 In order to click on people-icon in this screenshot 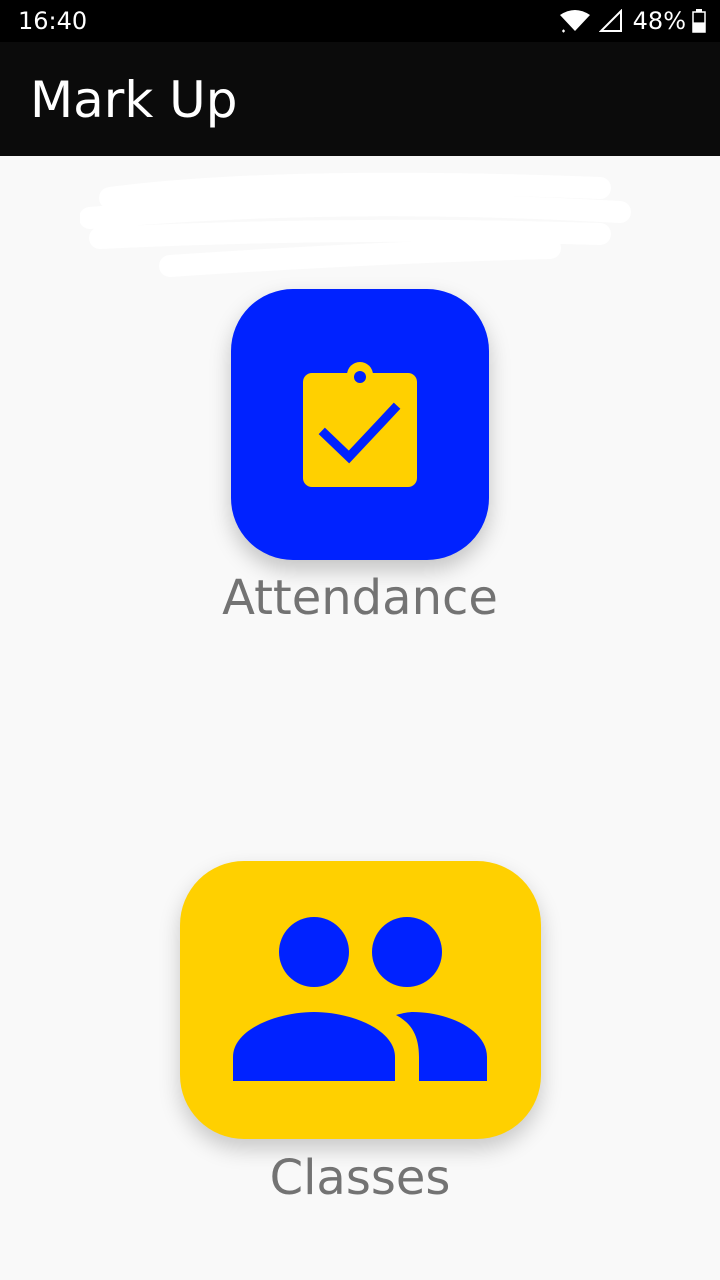, I will do `click(360, 1000)`.